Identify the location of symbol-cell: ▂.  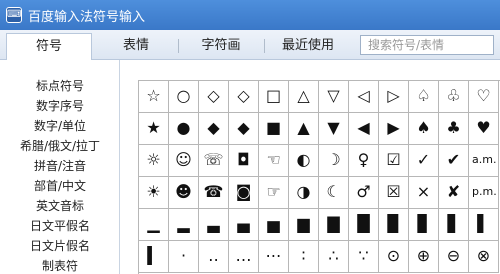
(184, 225).